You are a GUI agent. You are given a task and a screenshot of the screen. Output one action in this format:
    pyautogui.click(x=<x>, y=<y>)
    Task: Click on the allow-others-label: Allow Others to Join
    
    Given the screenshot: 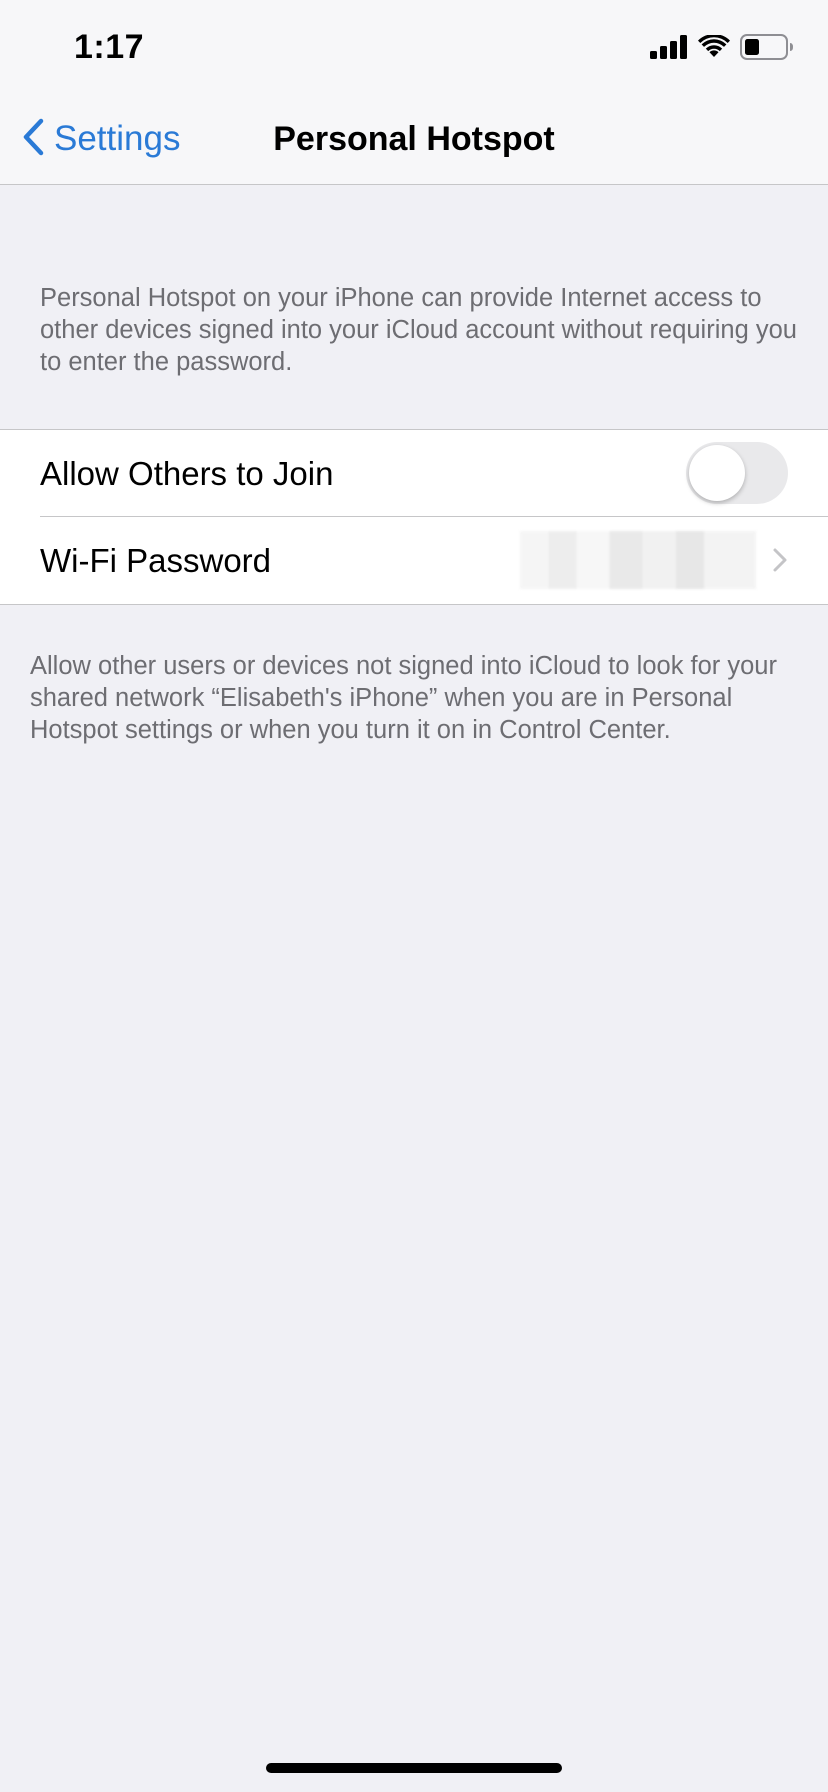 What is the action you would take?
    pyautogui.click(x=187, y=473)
    